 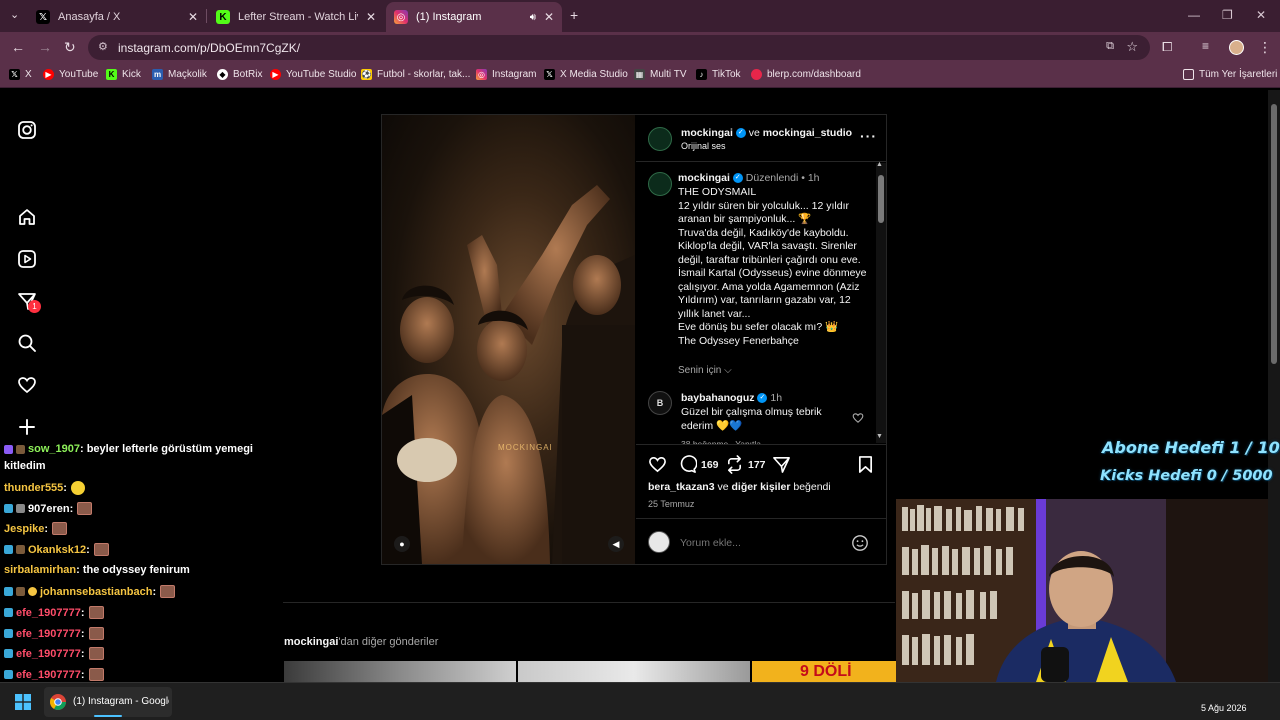 I want to click on instagram-icon: ◎, so click(x=401, y=17).